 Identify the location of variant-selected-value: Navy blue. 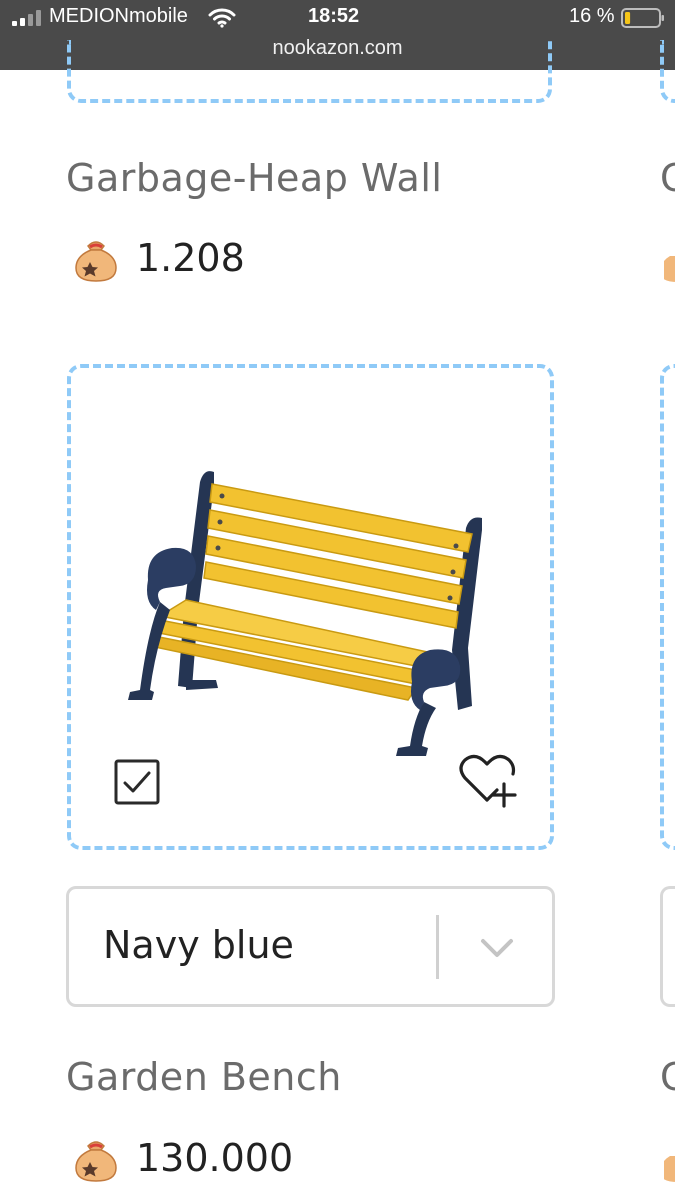
(198, 945).